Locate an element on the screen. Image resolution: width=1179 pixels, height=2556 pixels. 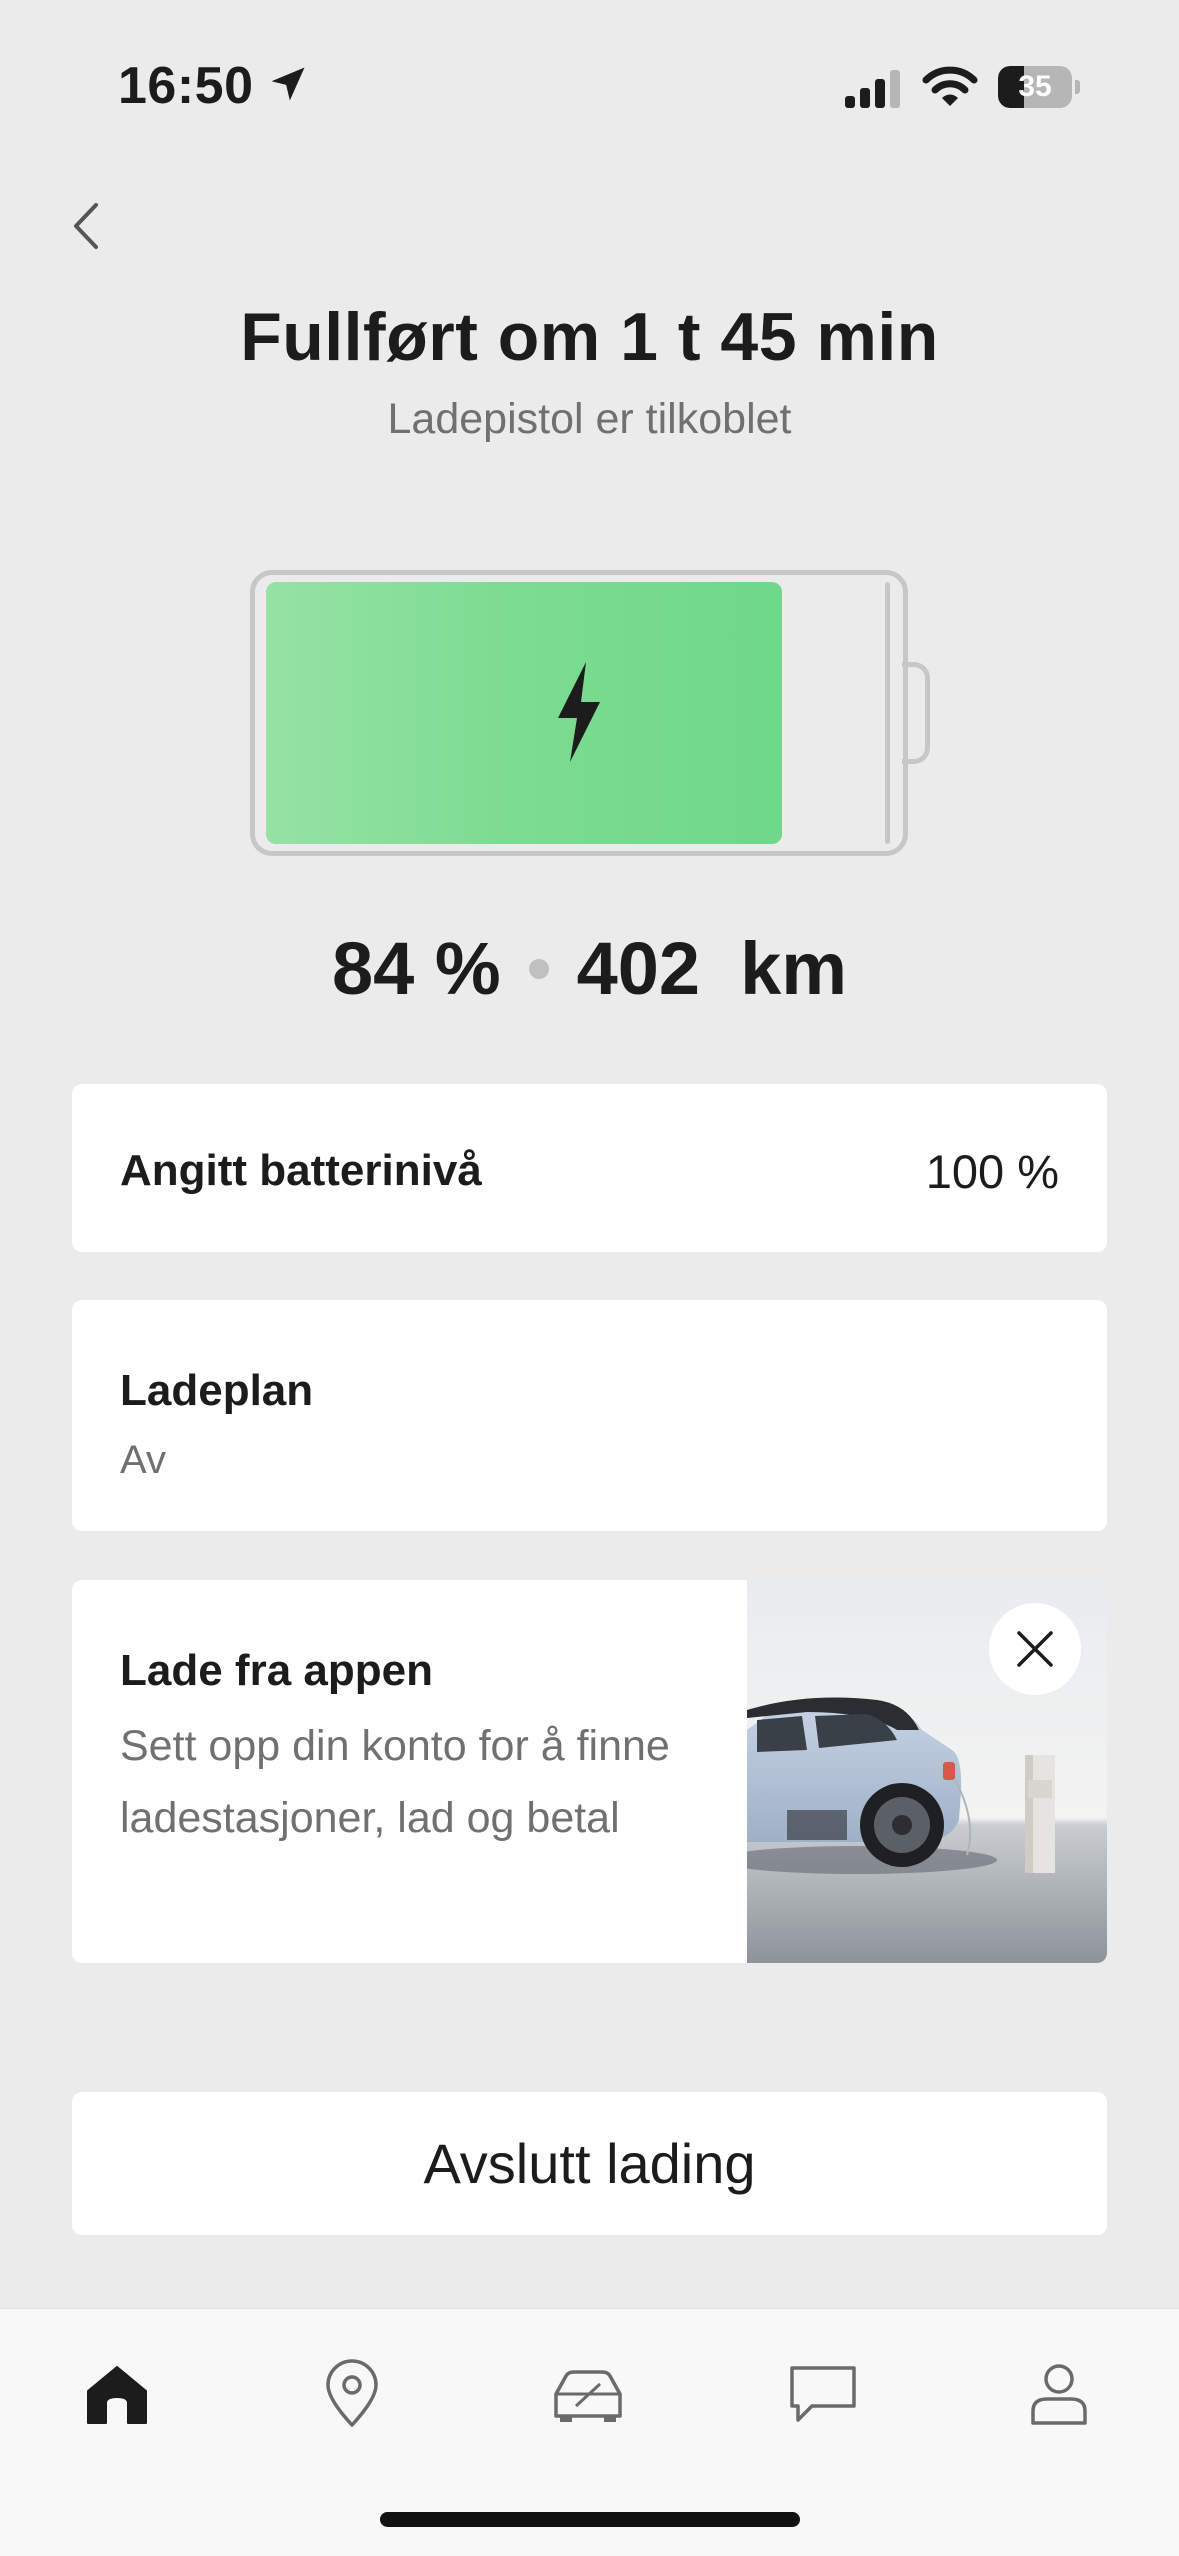
home-icon is located at coordinates (117, 2395).